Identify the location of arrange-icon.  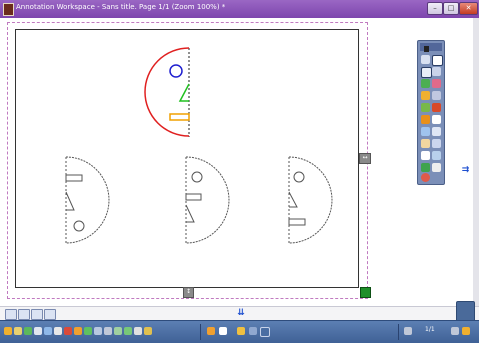
(128, 331).